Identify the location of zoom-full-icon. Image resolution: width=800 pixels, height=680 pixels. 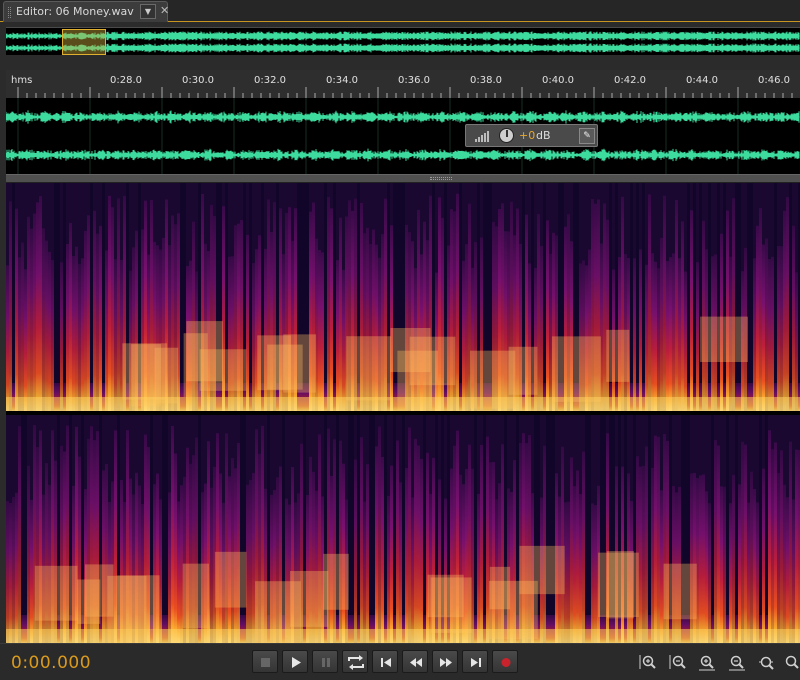
(792, 662).